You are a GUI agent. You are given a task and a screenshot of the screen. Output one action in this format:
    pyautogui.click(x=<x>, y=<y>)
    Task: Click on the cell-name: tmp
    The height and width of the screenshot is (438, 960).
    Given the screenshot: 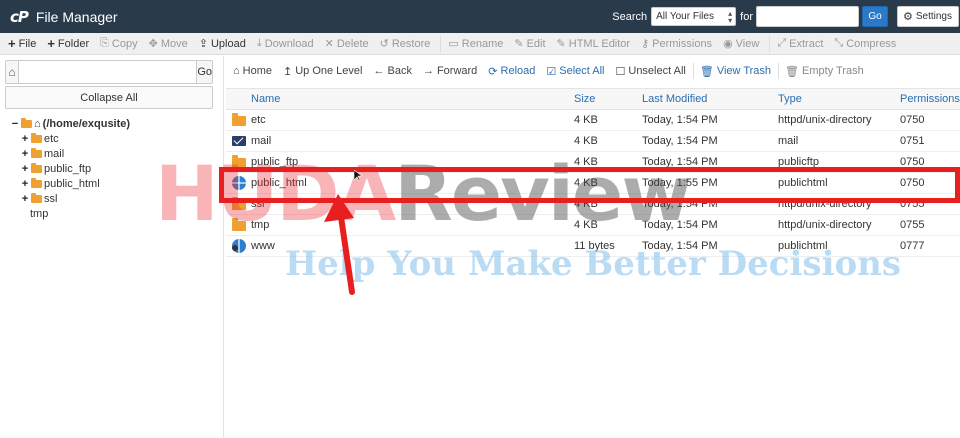 What is the action you would take?
    pyautogui.click(x=260, y=225)
    